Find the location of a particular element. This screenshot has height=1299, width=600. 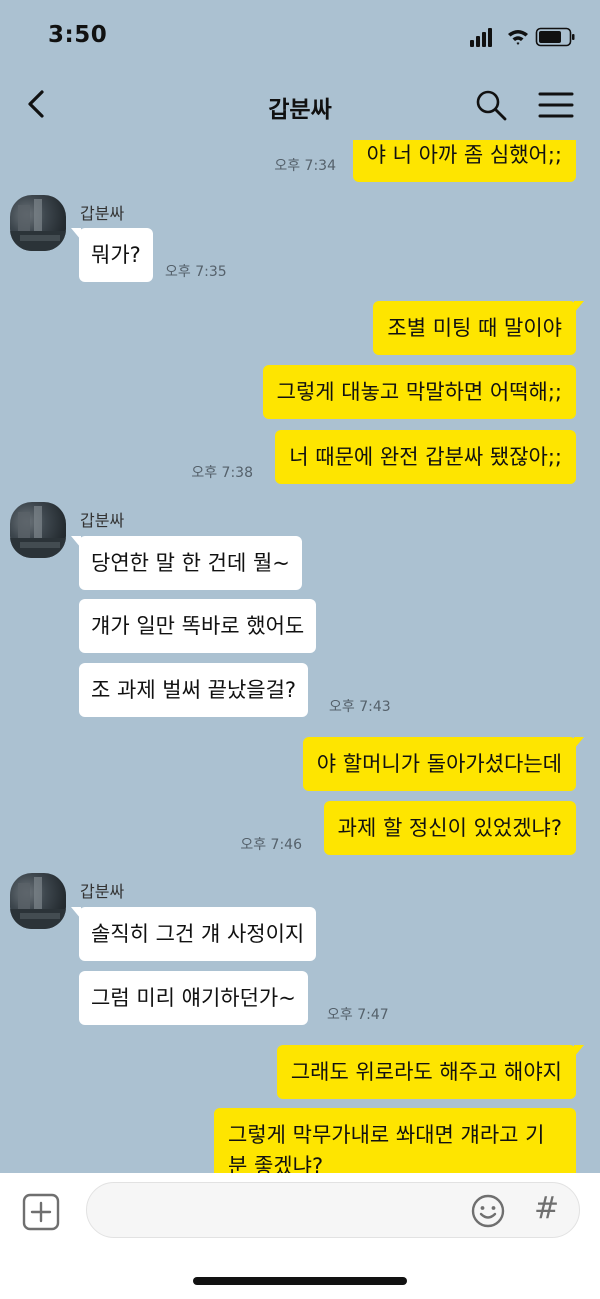

plus-icon is located at coordinates (41, 1212).